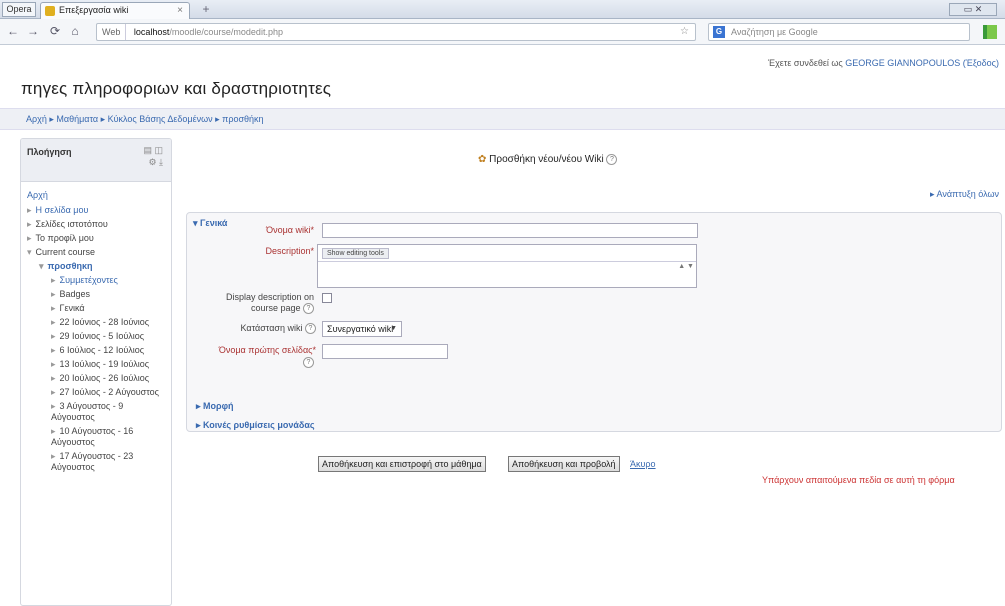  I want to click on show-editing-tools-button: Show editing tools, so click(355, 253).